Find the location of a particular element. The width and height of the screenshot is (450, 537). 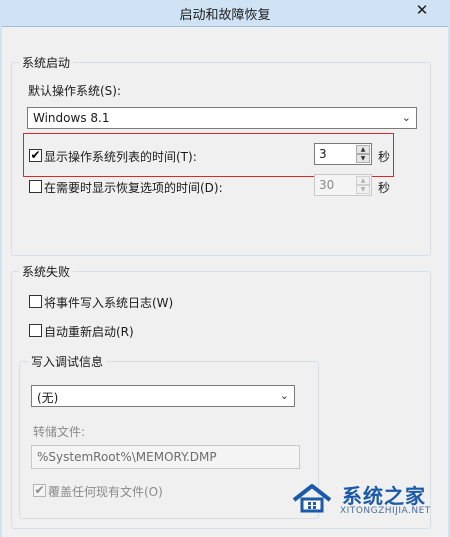

write-event-log-label: 将事件写入系统日志(W) is located at coordinates (109, 303).